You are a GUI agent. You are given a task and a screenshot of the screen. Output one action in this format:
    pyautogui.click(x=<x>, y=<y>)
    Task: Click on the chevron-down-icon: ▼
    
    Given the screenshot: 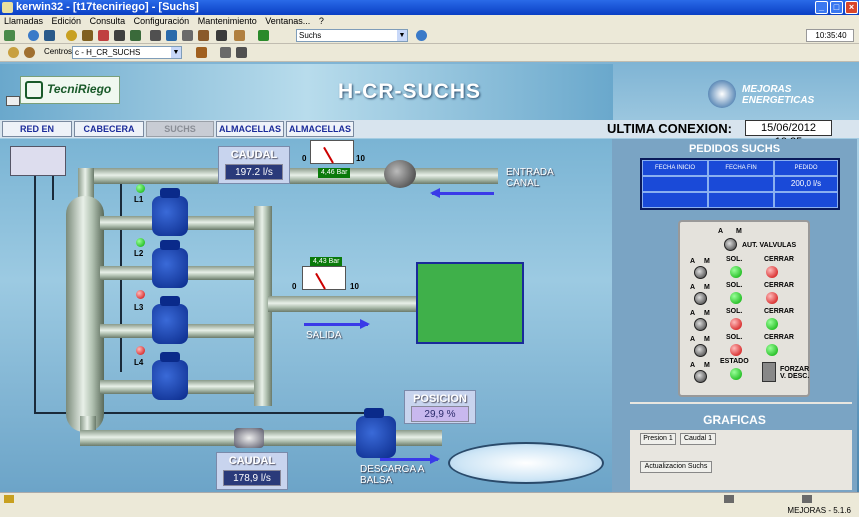 What is the action you would take?
    pyautogui.click(x=176, y=52)
    